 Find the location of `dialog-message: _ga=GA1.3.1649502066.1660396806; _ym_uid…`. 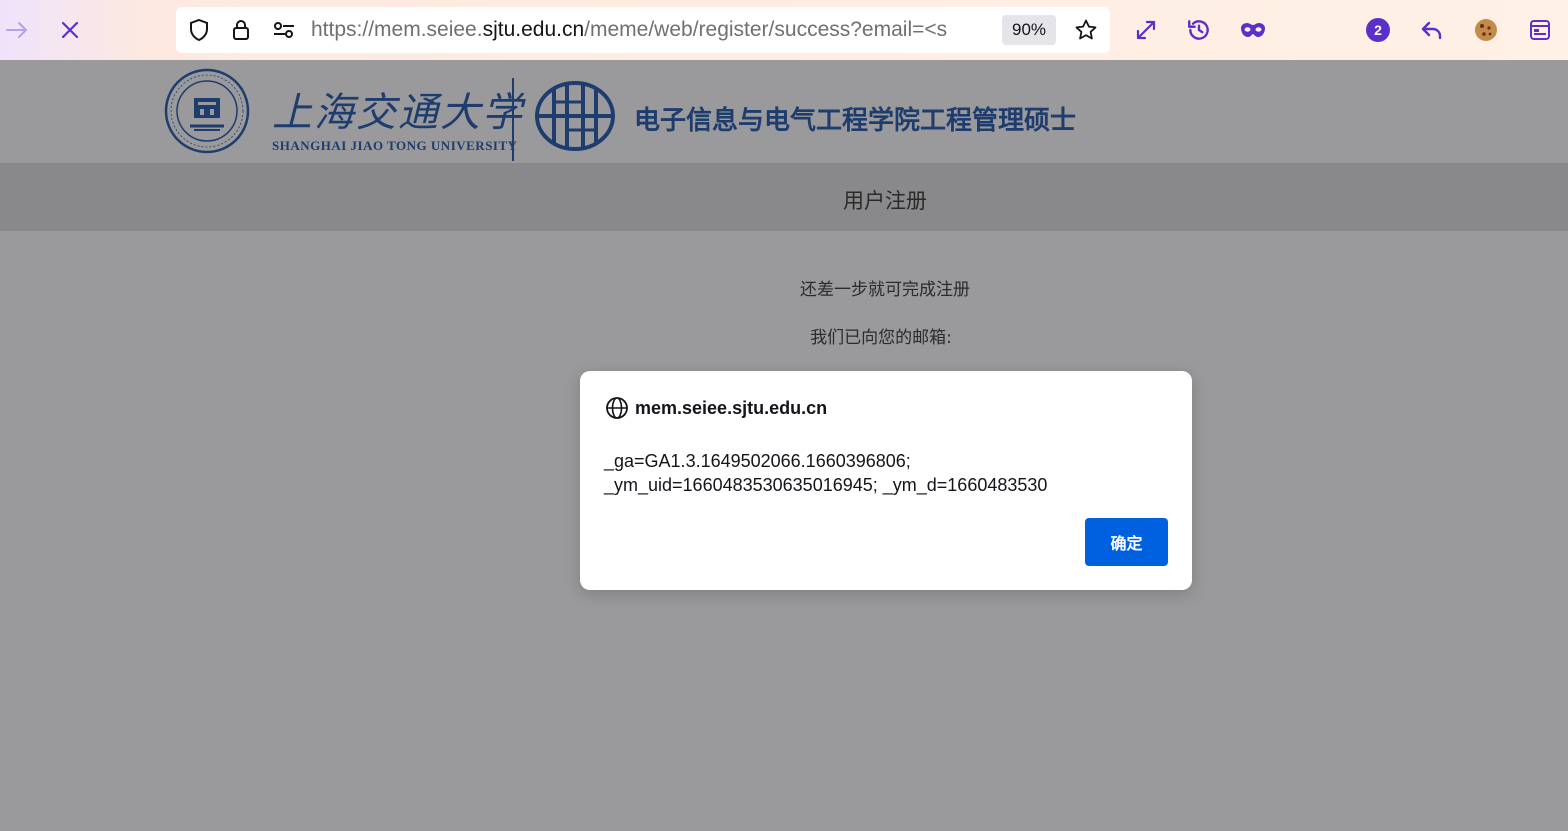

dialog-message: _ga=GA1.3.1649502066.1660396806; _ym_uid… is located at coordinates (884, 473).